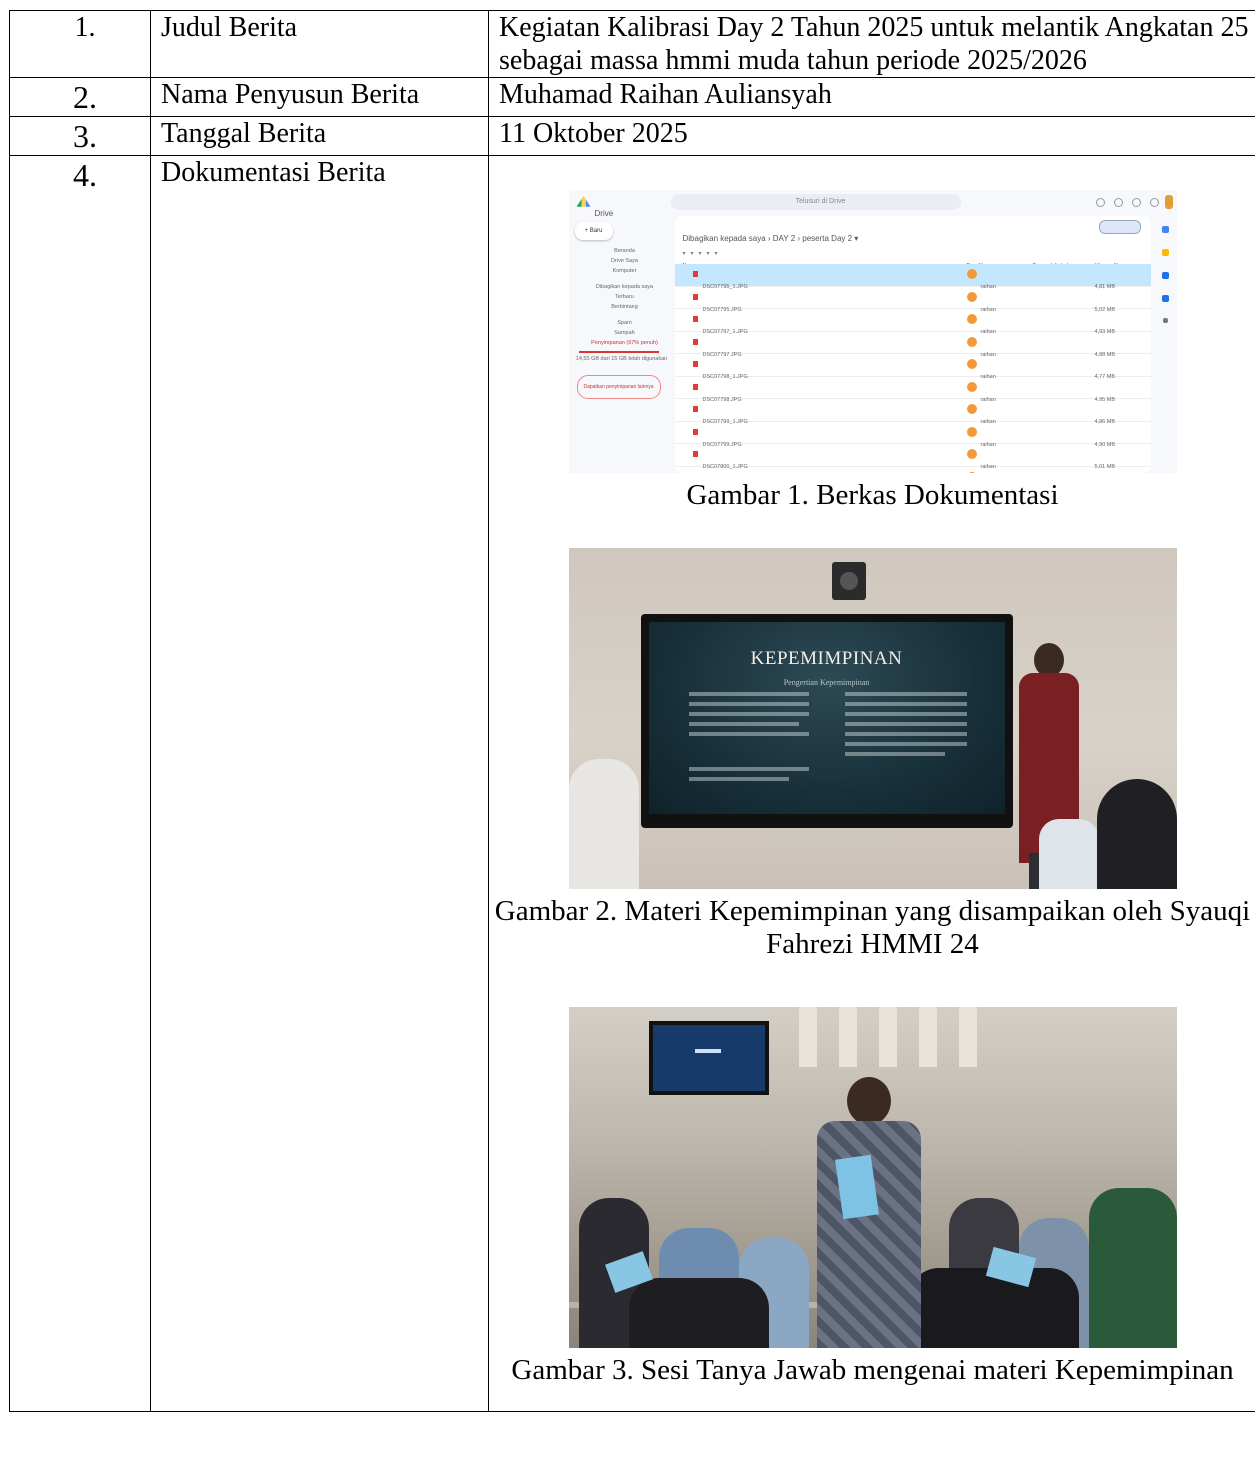 This screenshot has height=1465, width=1255. Describe the element at coordinates (912, 412) in the screenshot. I see `file-row: DSC07799_1.JPG raihan 4,86 MB` at that location.